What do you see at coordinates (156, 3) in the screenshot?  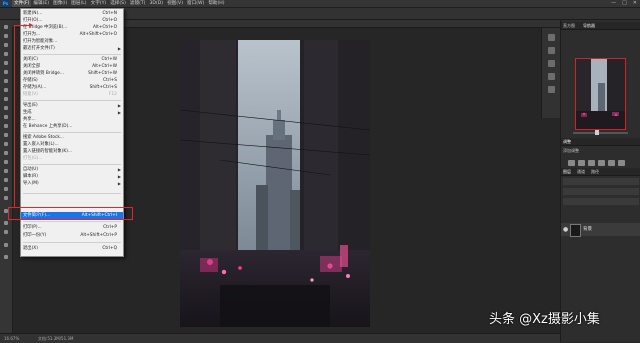 I see `menu-3d: 3D(D)` at bounding box center [156, 3].